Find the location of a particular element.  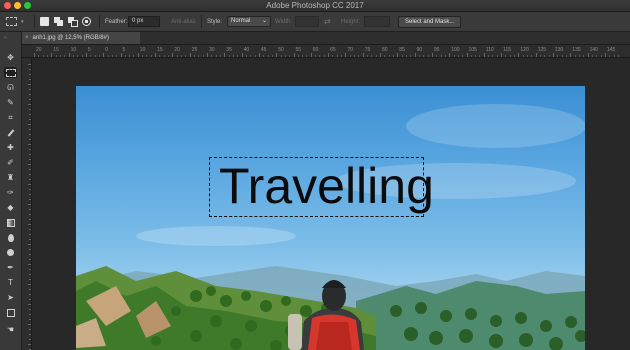

swap-width-height-icon: ⇄ is located at coordinates (327, 21).